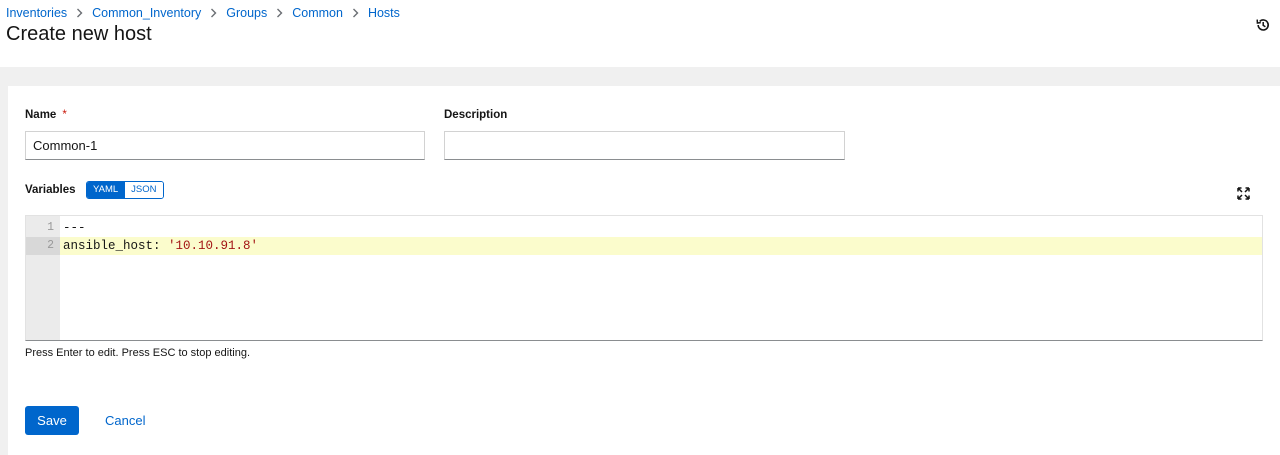 The width and height of the screenshot is (1280, 455). I want to click on breadcrumb-common-inventory: Common_Inventory, so click(146, 13).